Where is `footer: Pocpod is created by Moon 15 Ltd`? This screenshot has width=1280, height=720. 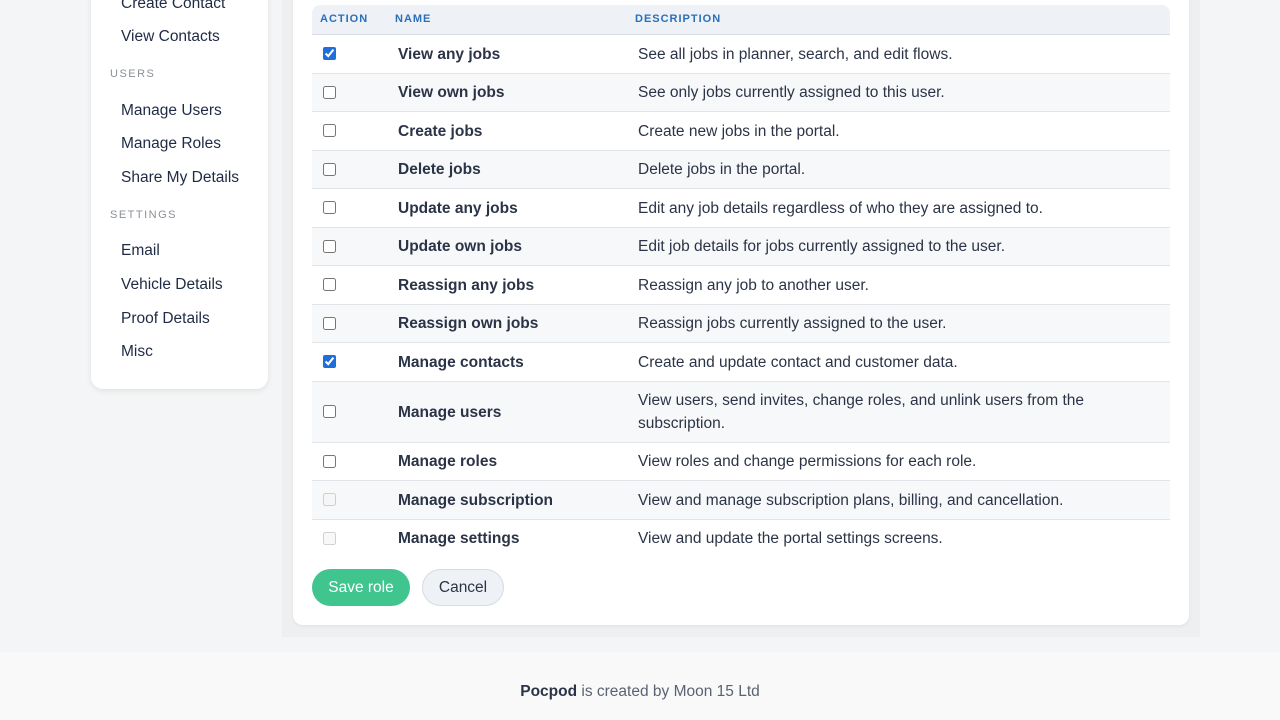 footer: Pocpod is created by Moon 15 Ltd is located at coordinates (640, 686).